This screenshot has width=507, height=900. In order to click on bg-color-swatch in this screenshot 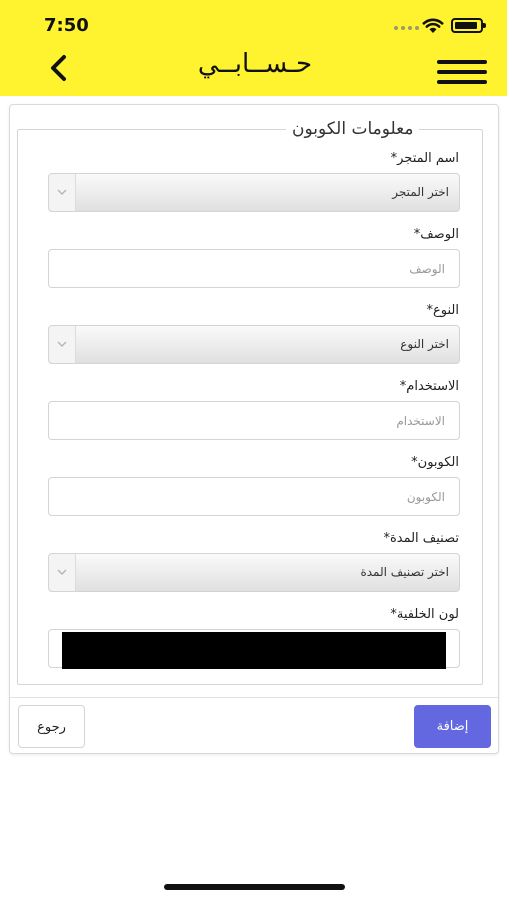, I will do `click(254, 650)`.